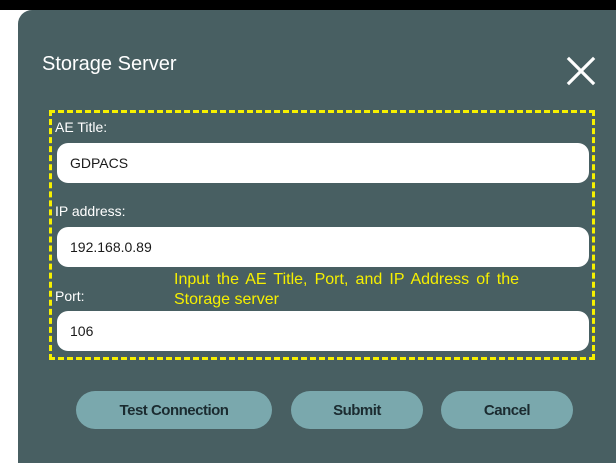 The width and height of the screenshot is (616, 463). Describe the element at coordinates (323, 247) in the screenshot. I see `ip-address-field` at that location.